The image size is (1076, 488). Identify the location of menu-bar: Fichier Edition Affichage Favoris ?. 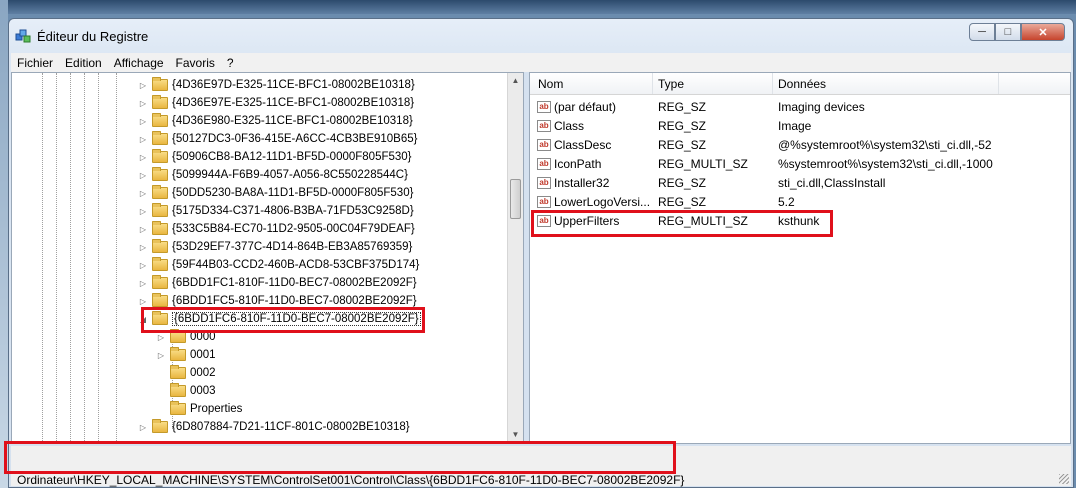
(541, 62).